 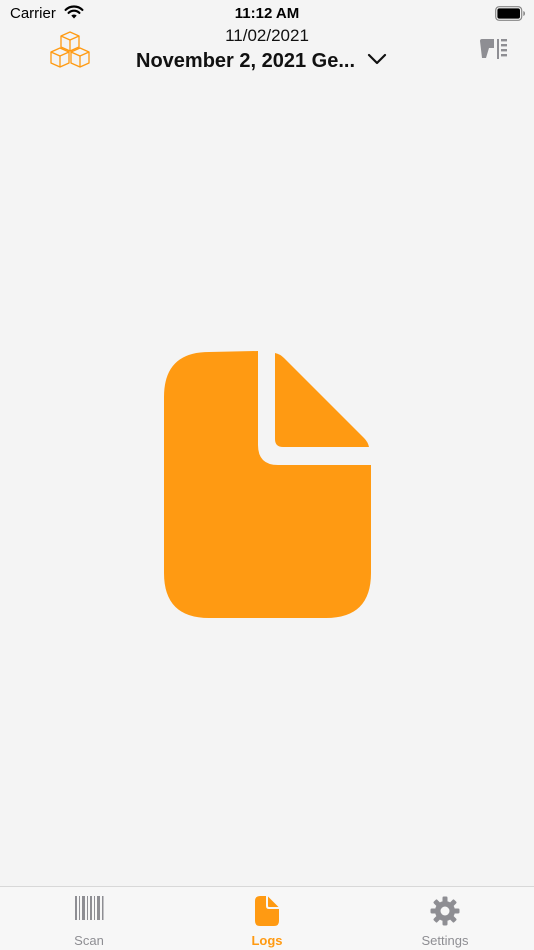 What do you see at coordinates (494, 50) in the screenshot?
I see `barcode-scanner-button` at bounding box center [494, 50].